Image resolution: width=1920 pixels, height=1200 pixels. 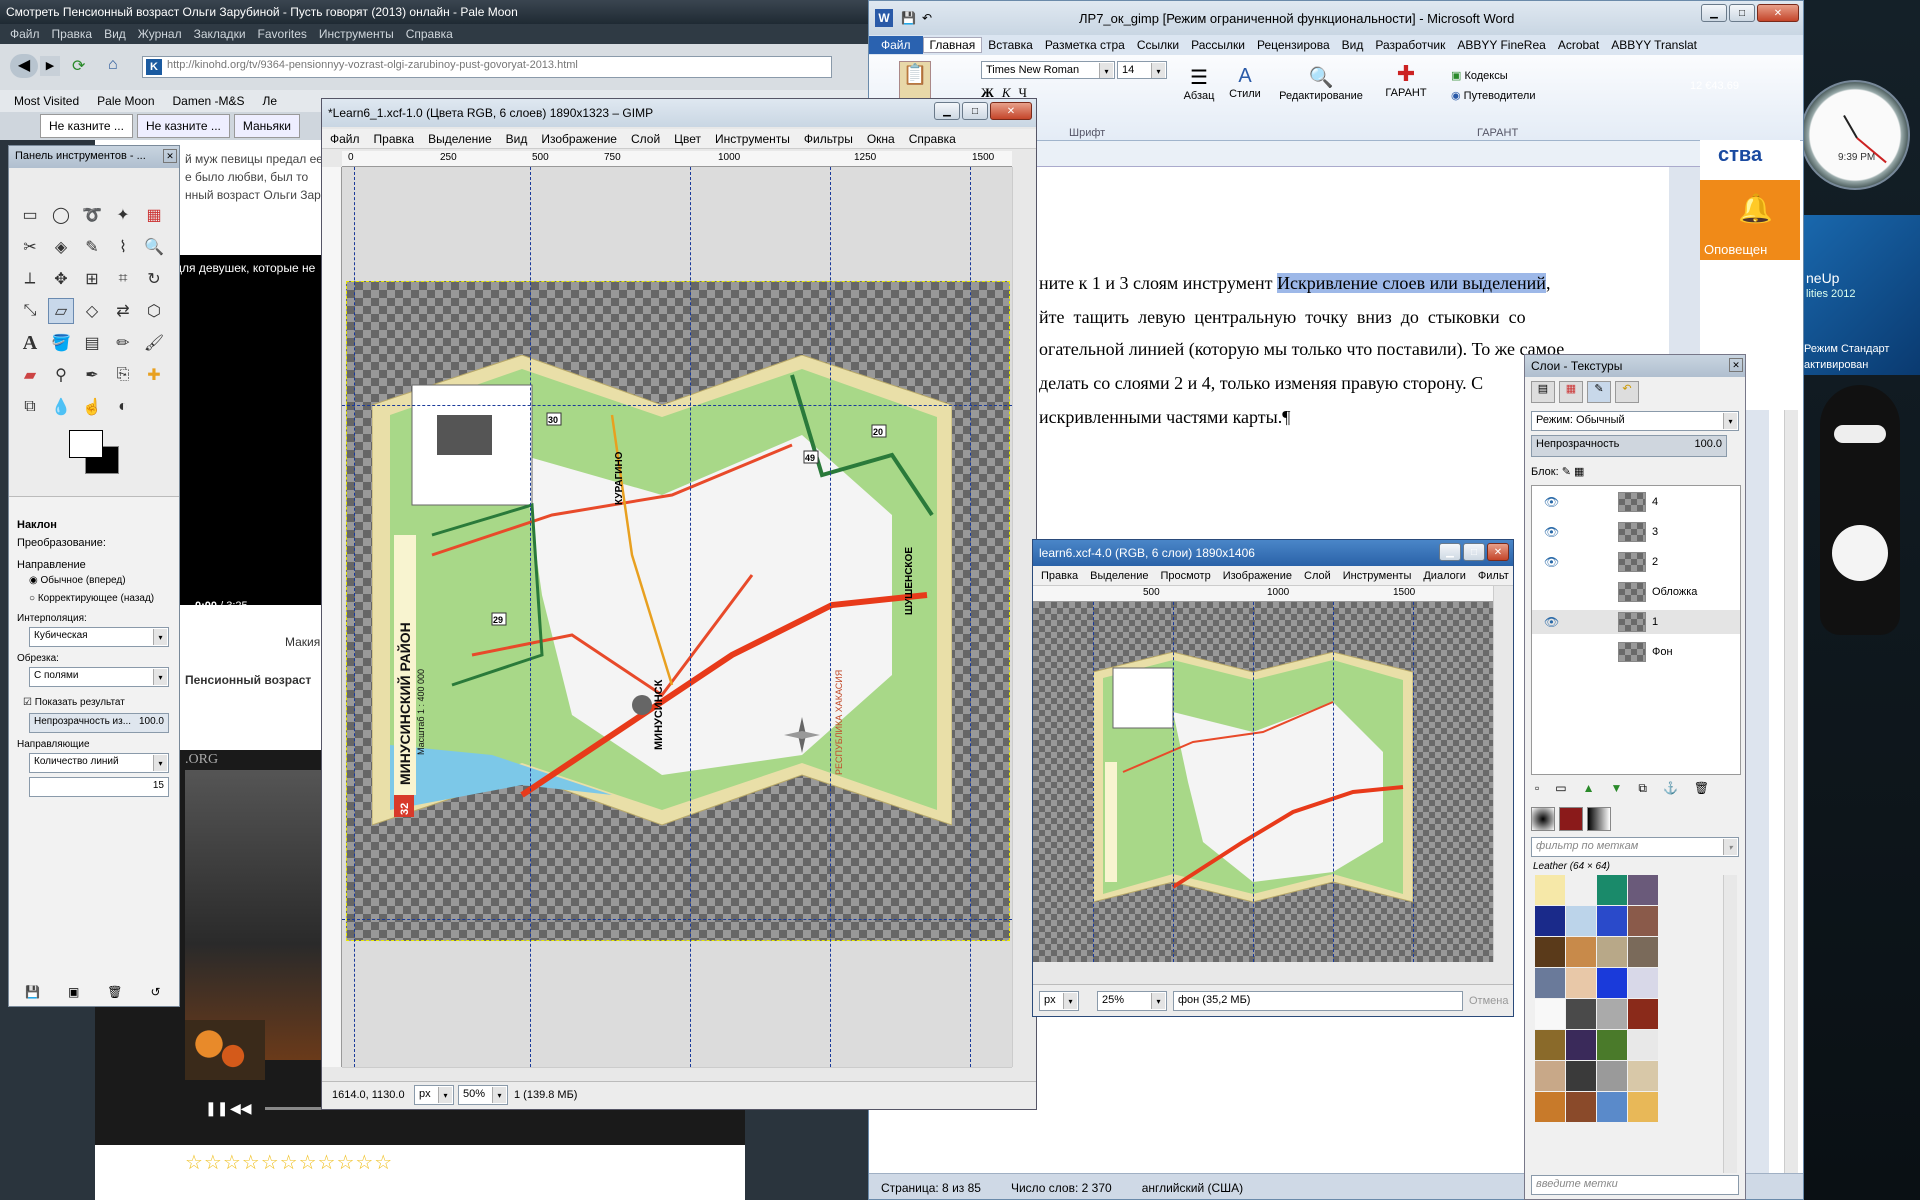 I want to click on toolbox-close-button: ✕, so click(x=170, y=156).